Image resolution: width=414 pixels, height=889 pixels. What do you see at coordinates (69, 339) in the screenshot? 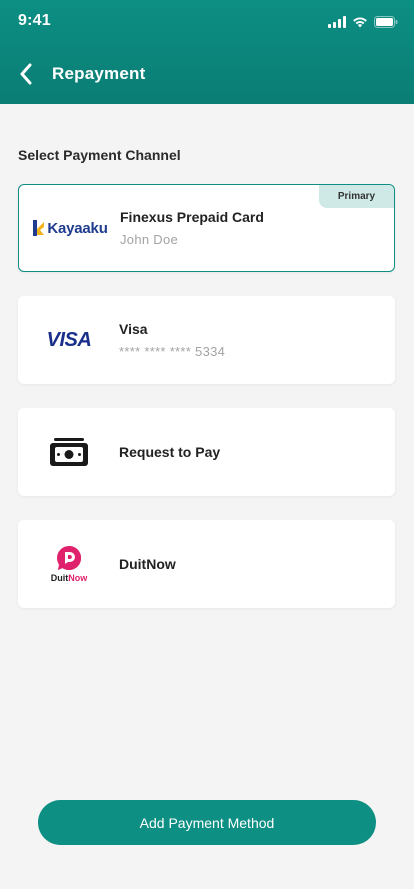
I see `visa-logo: VISA` at bounding box center [69, 339].